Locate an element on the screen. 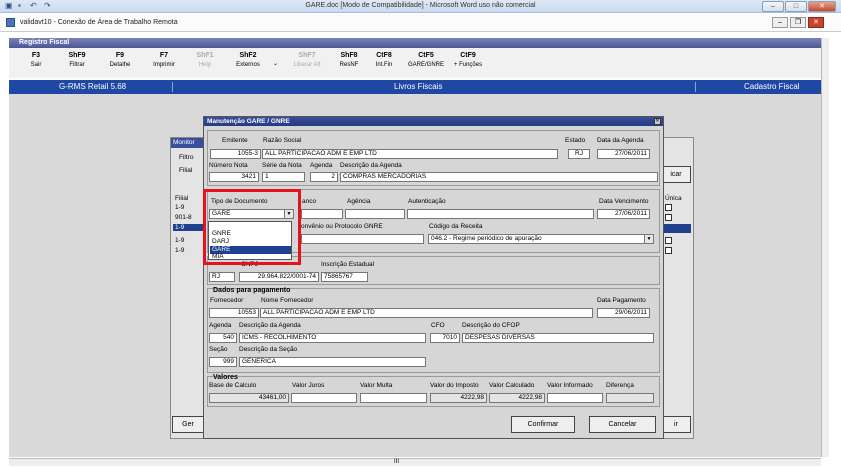 The image size is (841, 470). data-pagamento-field: 29/06/2011 is located at coordinates (623, 313).